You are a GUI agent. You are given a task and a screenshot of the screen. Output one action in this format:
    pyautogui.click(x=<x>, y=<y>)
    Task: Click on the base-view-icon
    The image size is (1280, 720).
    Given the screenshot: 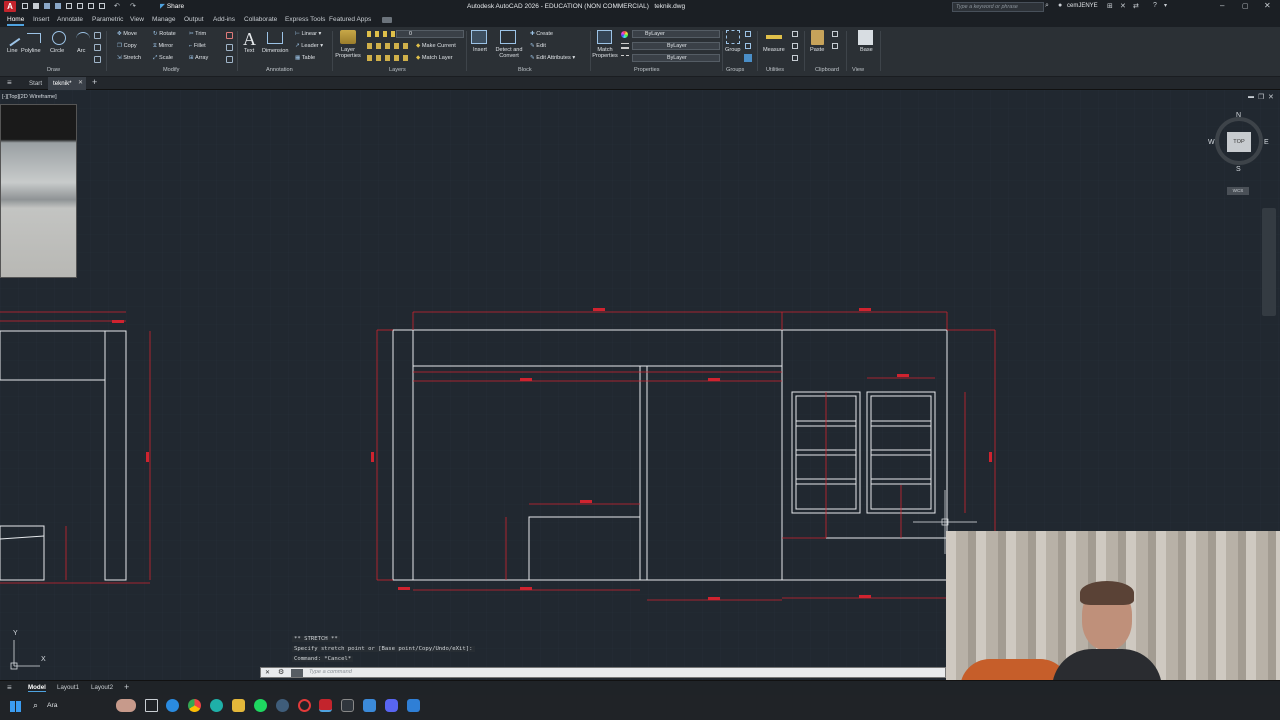 What is the action you would take?
    pyautogui.click(x=865, y=37)
    